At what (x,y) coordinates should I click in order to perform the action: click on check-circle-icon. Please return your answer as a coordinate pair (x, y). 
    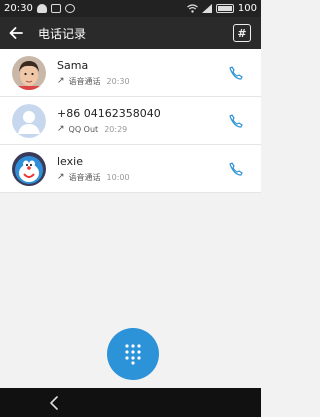
    Looking at the image, I should click on (69, 8).